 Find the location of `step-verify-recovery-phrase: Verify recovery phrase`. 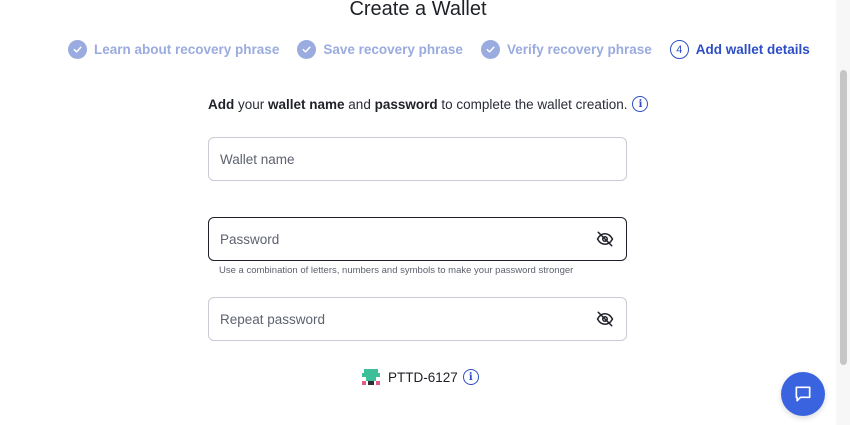

step-verify-recovery-phrase: Verify recovery phrase is located at coordinates (566, 49).